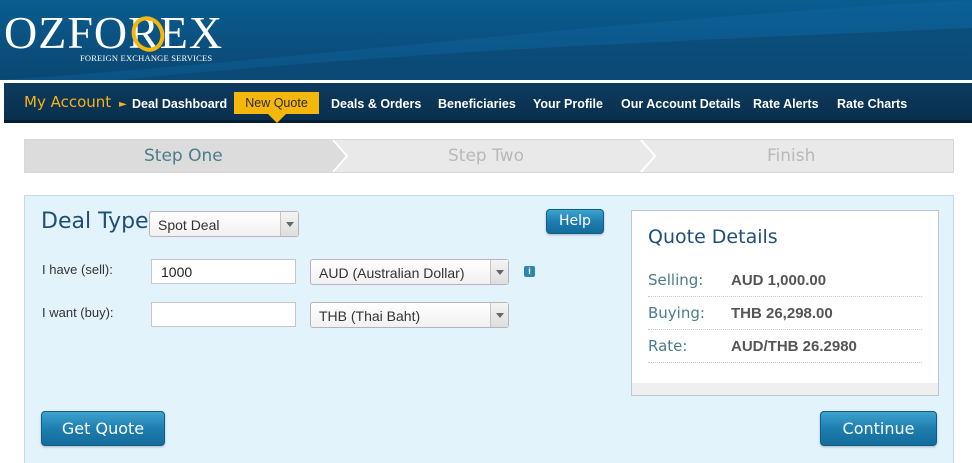 The width and height of the screenshot is (972, 463). Describe the element at coordinates (122, 104) in the screenshot. I see `chevron-right-icon: ►` at that location.